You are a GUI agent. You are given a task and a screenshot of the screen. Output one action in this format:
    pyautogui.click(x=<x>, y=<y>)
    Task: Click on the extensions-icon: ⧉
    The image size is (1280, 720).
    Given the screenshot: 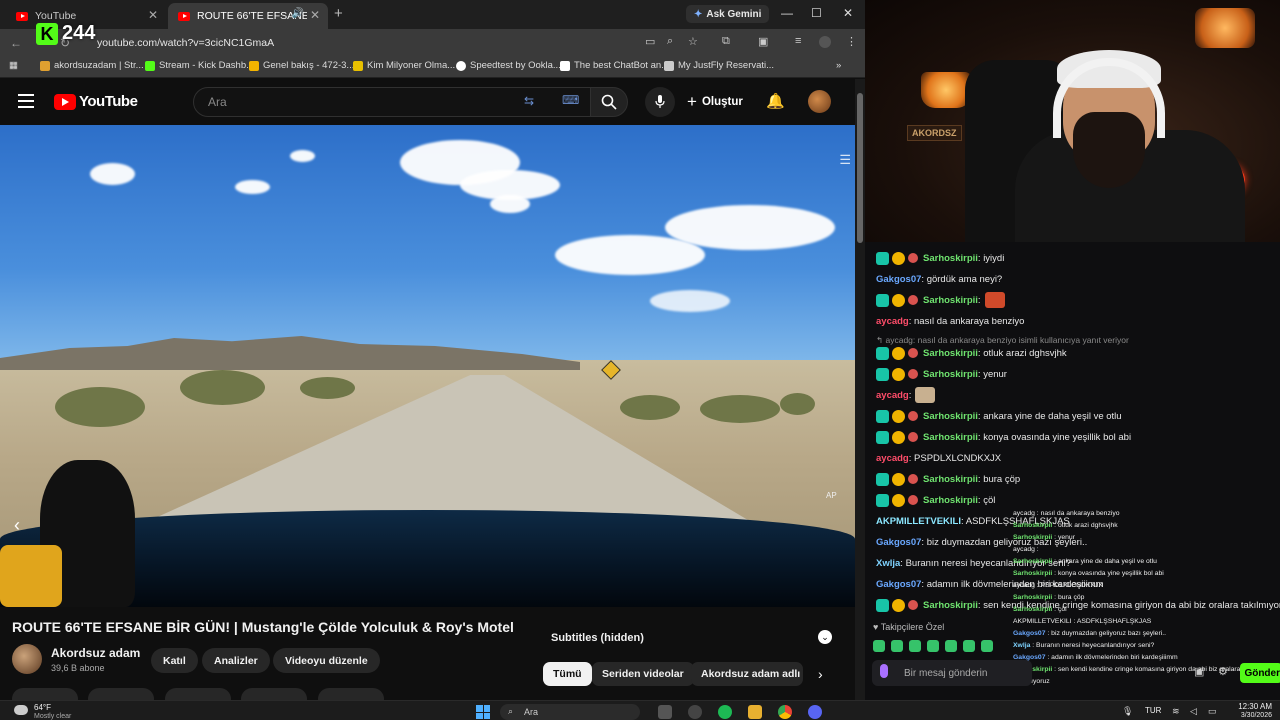 What is the action you would take?
    pyautogui.click(x=726, y=41)
    